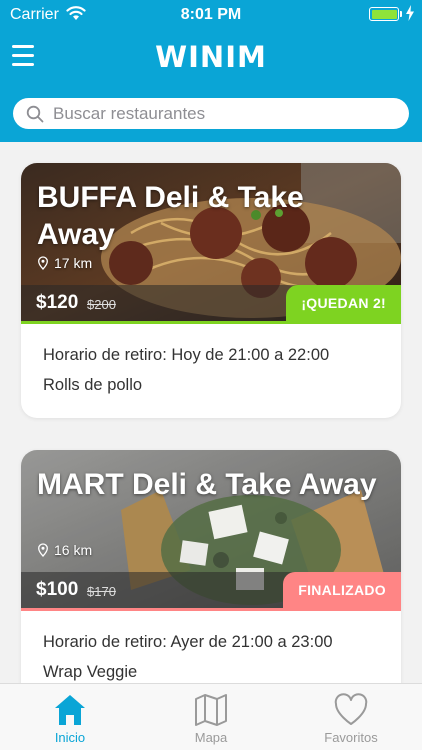 The height and width of the screenshot is (750, 422). What do you see at coordinates (351, 709) in the screenshot?
I see `heart-icon` at bounding box center [351, 709].